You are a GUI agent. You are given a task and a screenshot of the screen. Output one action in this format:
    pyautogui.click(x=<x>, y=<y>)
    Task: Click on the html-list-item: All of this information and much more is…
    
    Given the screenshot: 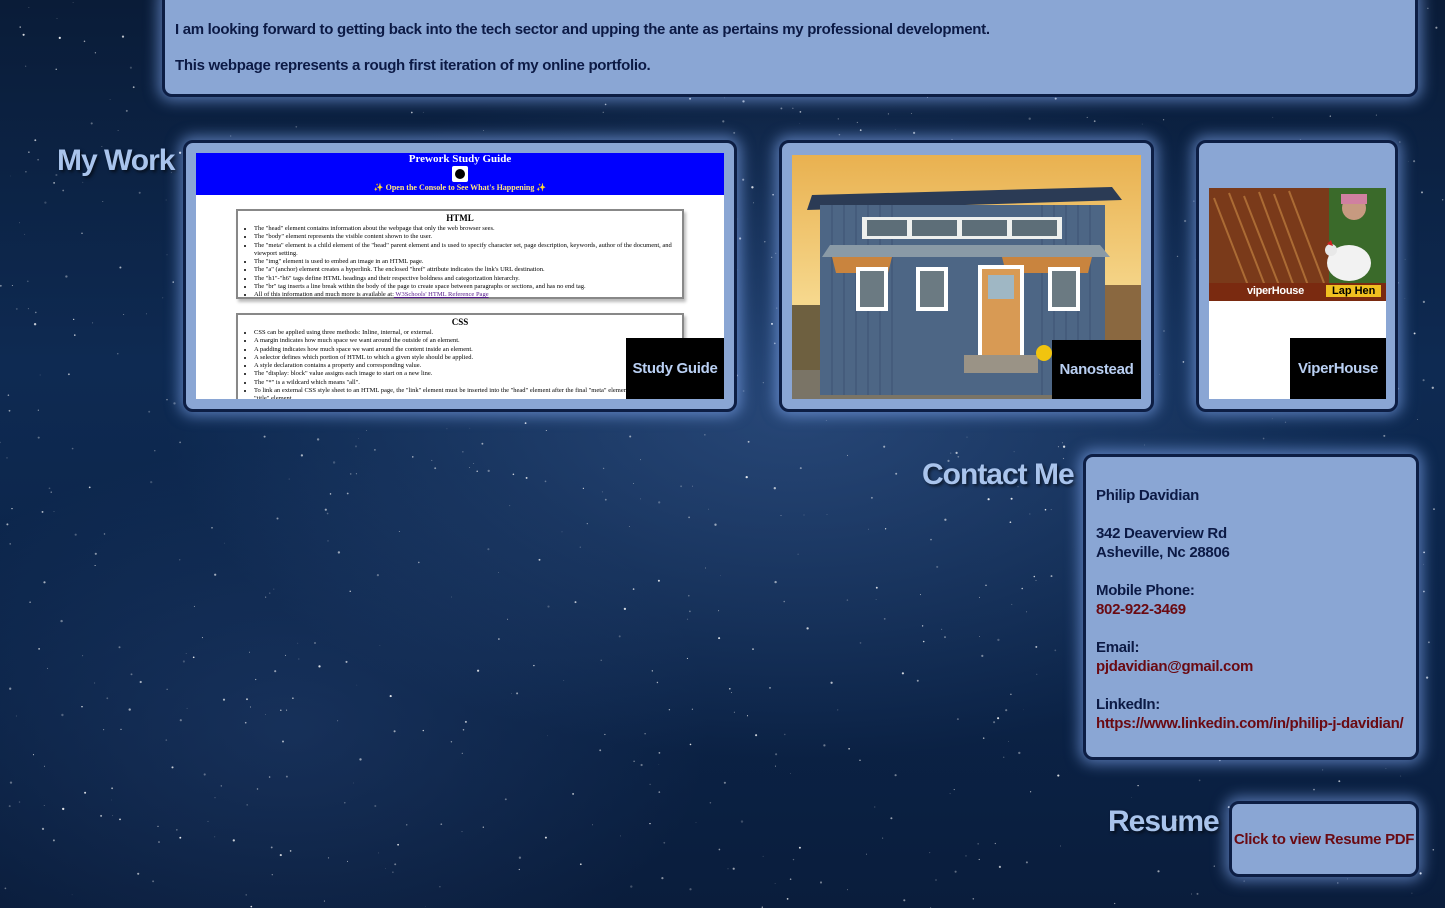 What is the action you would take?
    pyautogui.click(x=468, y=295)
    